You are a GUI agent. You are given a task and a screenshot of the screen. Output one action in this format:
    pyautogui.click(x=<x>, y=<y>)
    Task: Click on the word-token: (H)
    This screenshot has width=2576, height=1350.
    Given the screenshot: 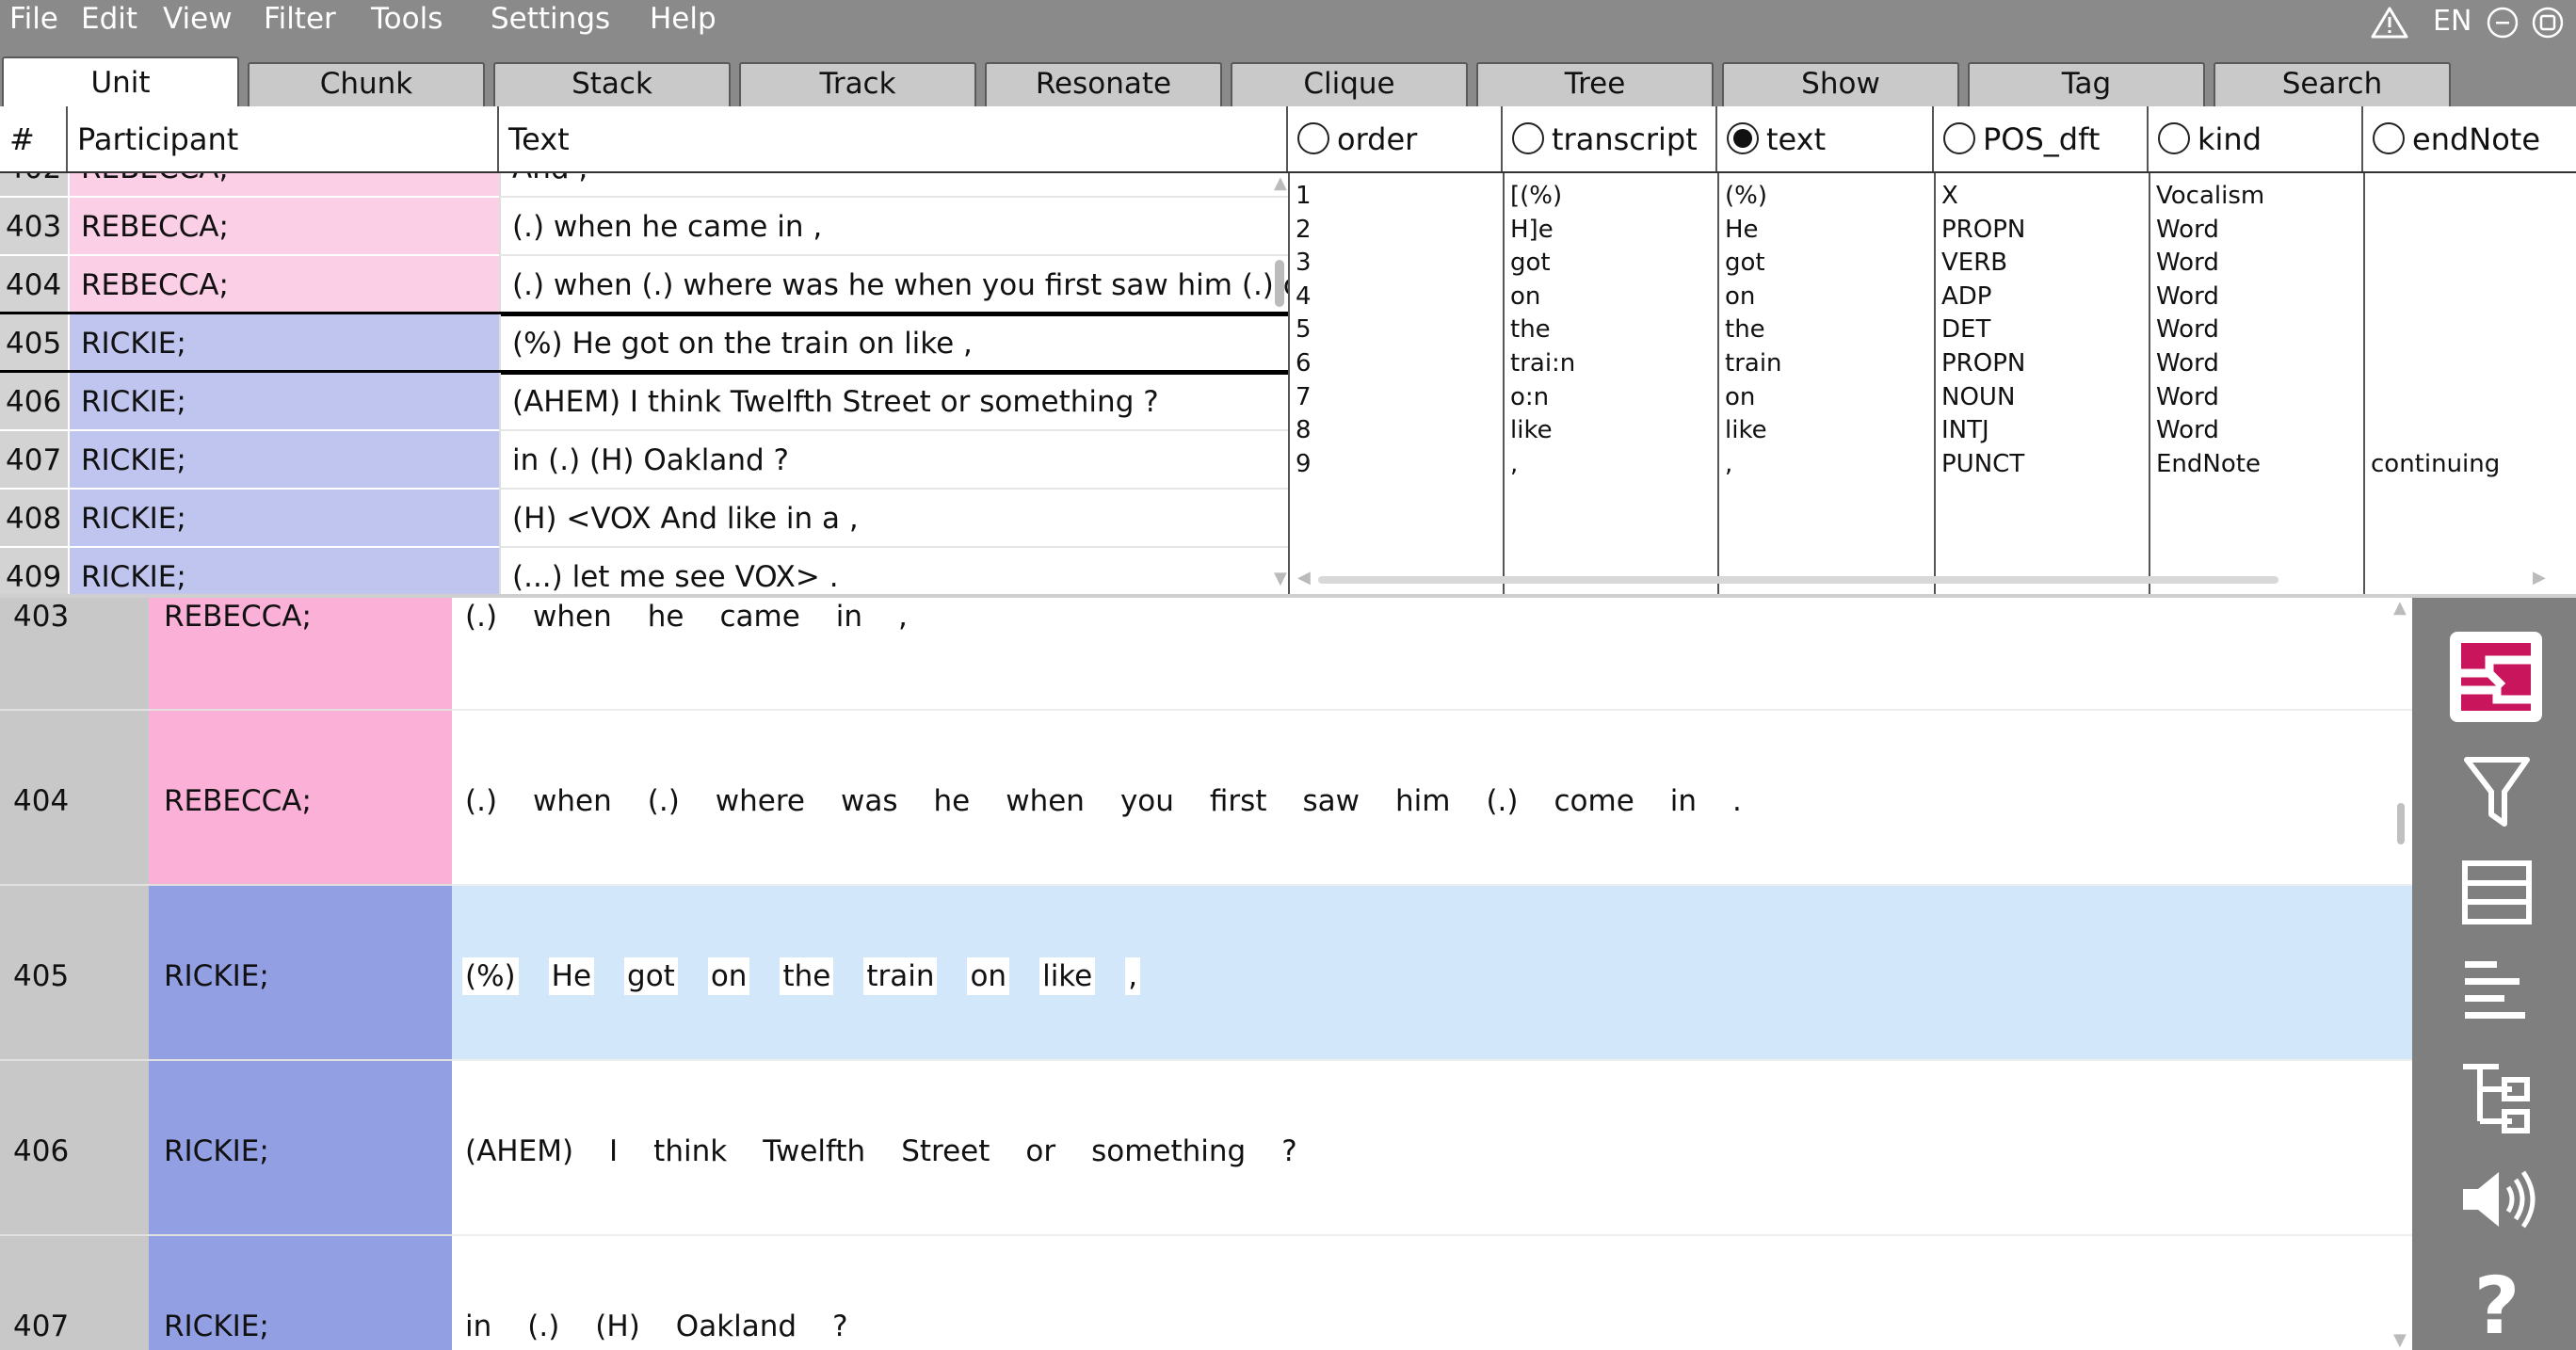 What is the action you would take?
    pyautogui.click(x=617, y=1326)
    